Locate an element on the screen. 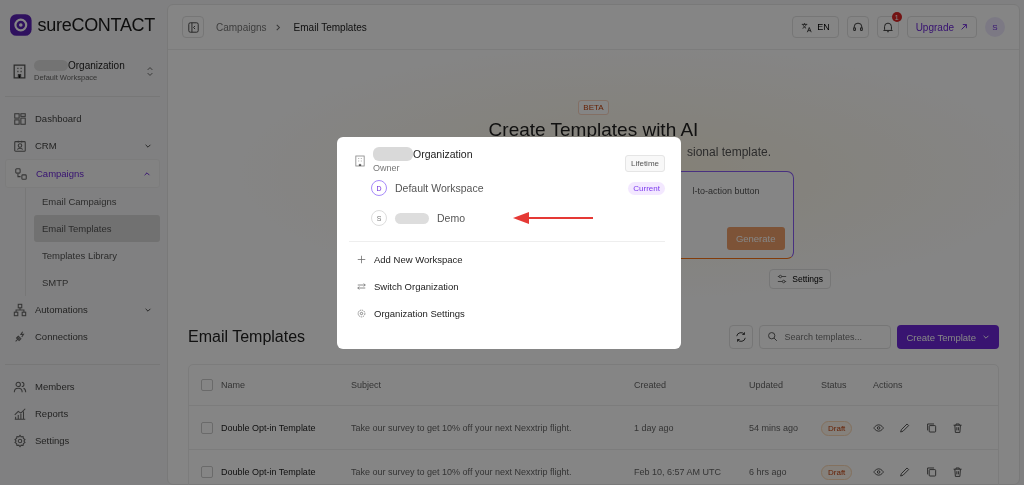 This screenshot has height=485, width=1024. plus-icon is located at coordinates (361, 259).